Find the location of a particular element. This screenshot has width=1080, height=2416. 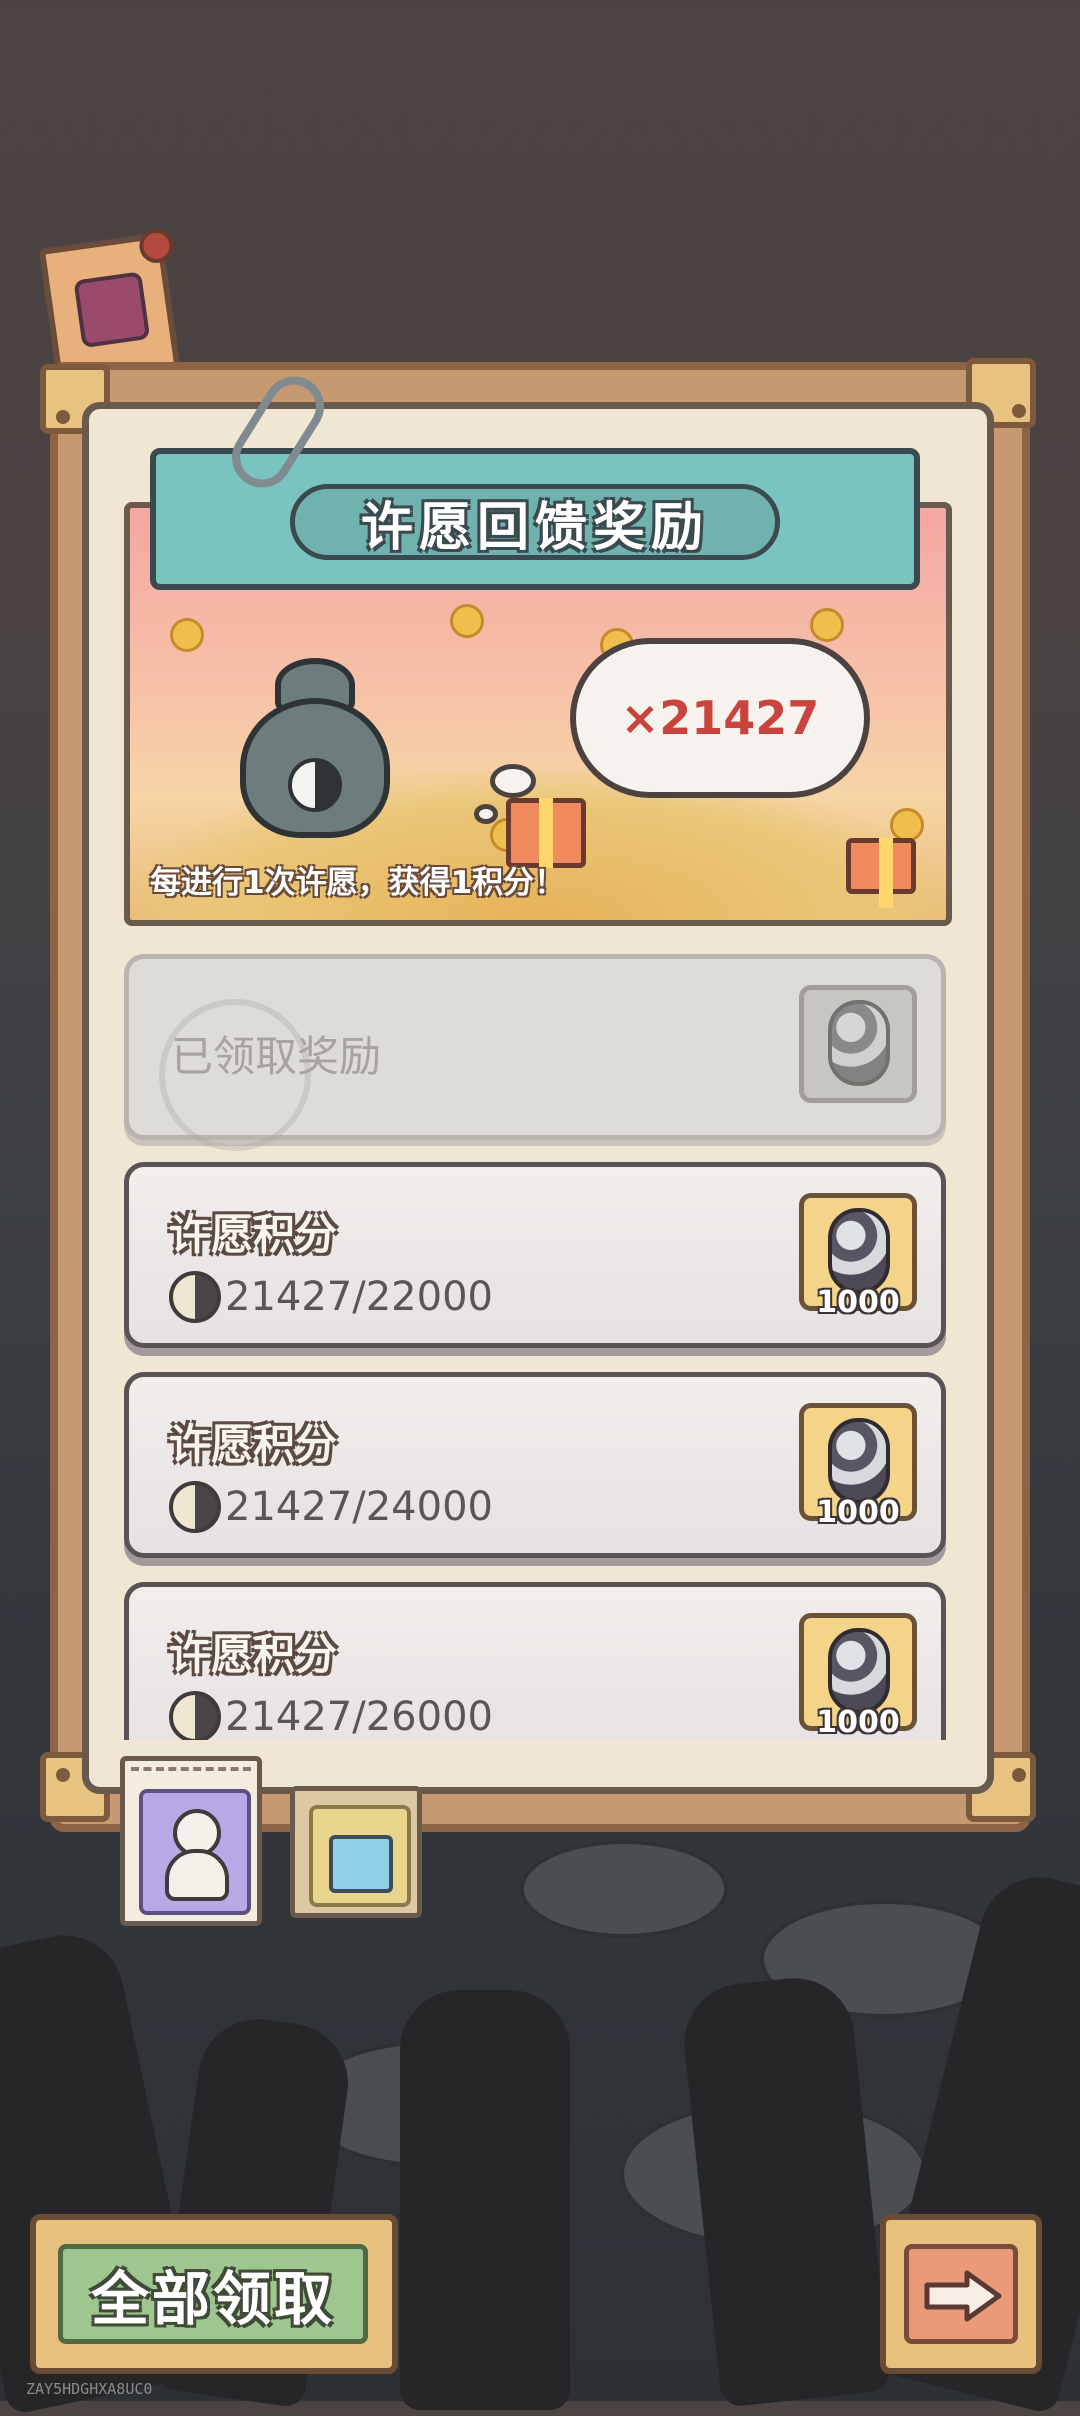

title-pill: 许愿回馈奖励 is located at coordinates (535, 522).